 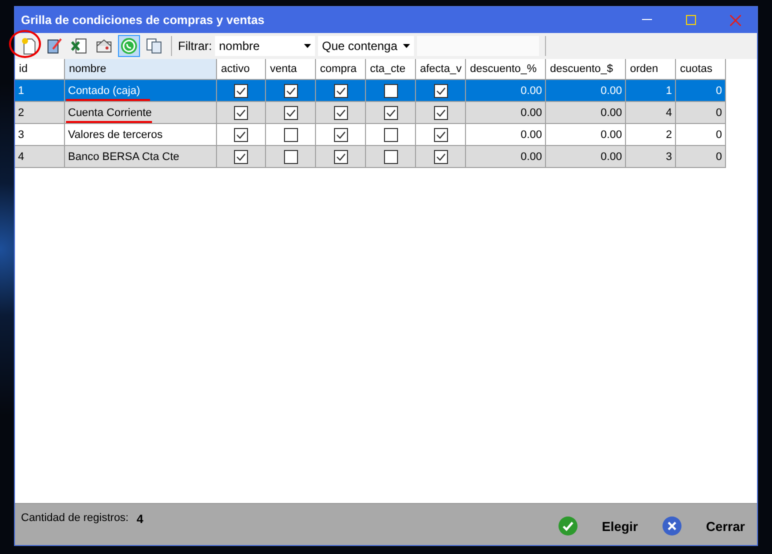 What do you see at coordinates (265, 46) in the screenshot?
I see `field-dropdown: nombre` at bounding box center [265, 46].